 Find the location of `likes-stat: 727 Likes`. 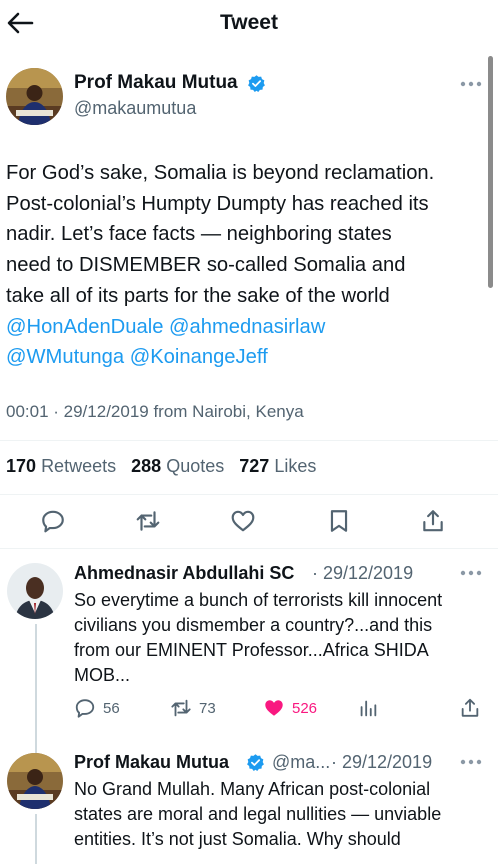

likes-stat: 727 Likes is located at coordinates (277, 466).